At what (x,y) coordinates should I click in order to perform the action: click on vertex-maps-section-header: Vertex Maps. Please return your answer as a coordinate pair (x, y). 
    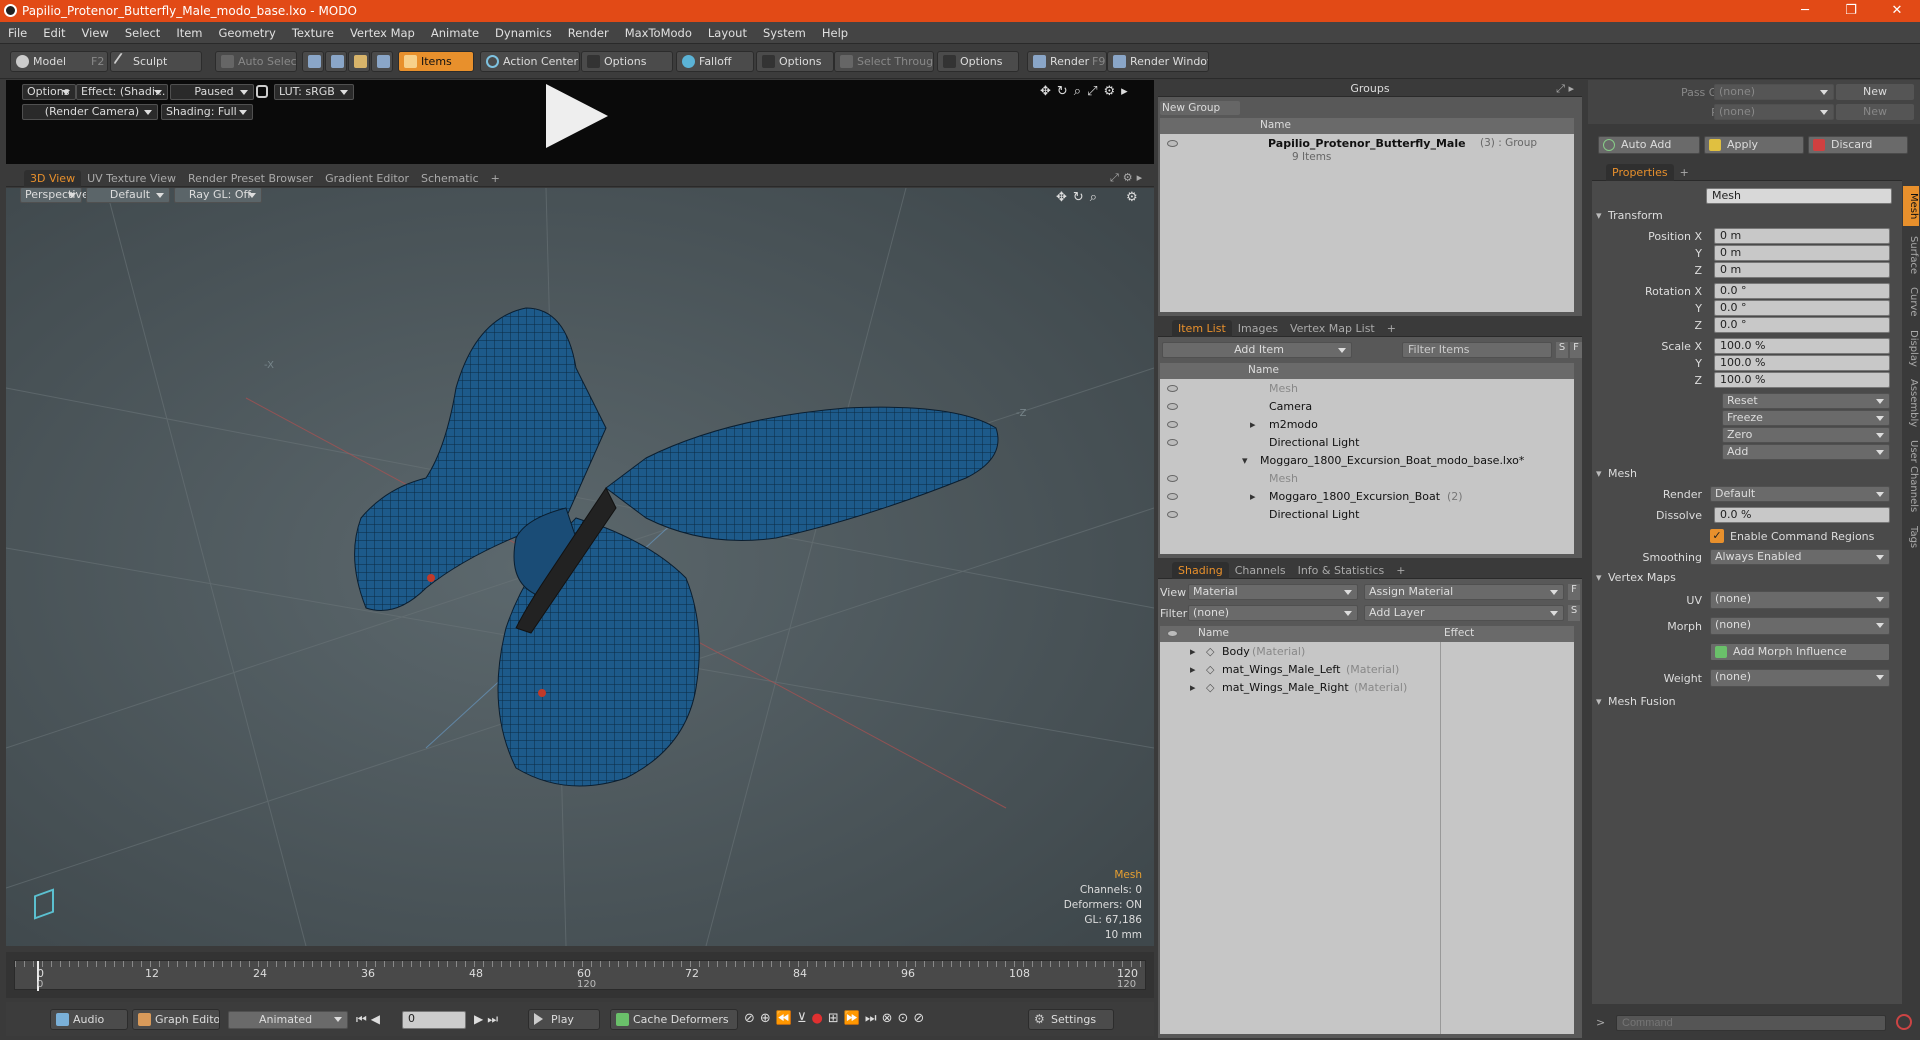
    Looking at the image, I should click on (1742, 578).